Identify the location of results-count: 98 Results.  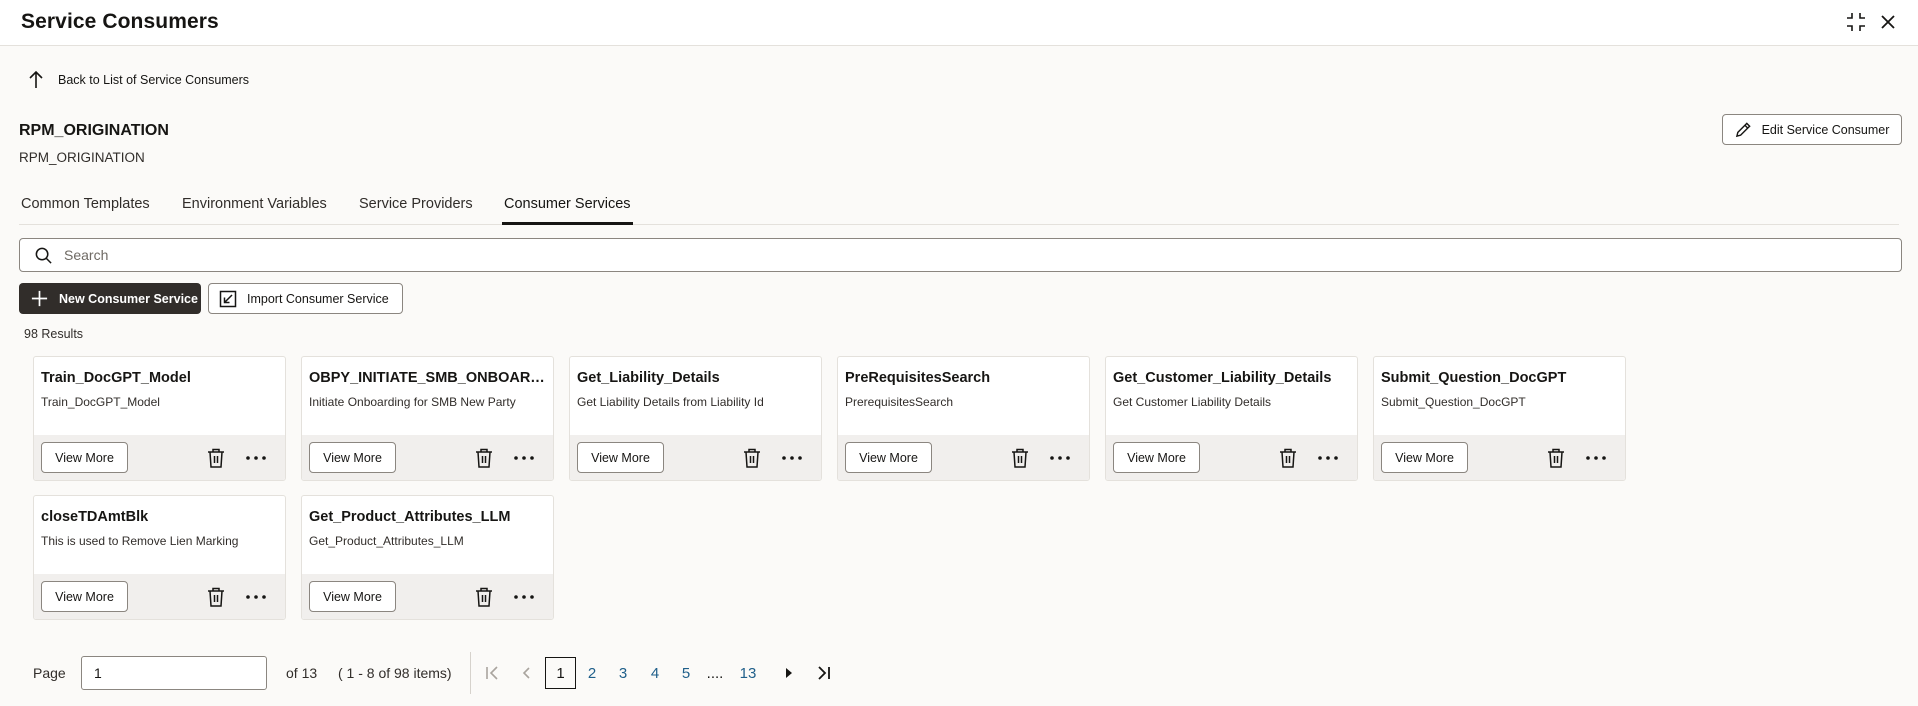
(54, 334).